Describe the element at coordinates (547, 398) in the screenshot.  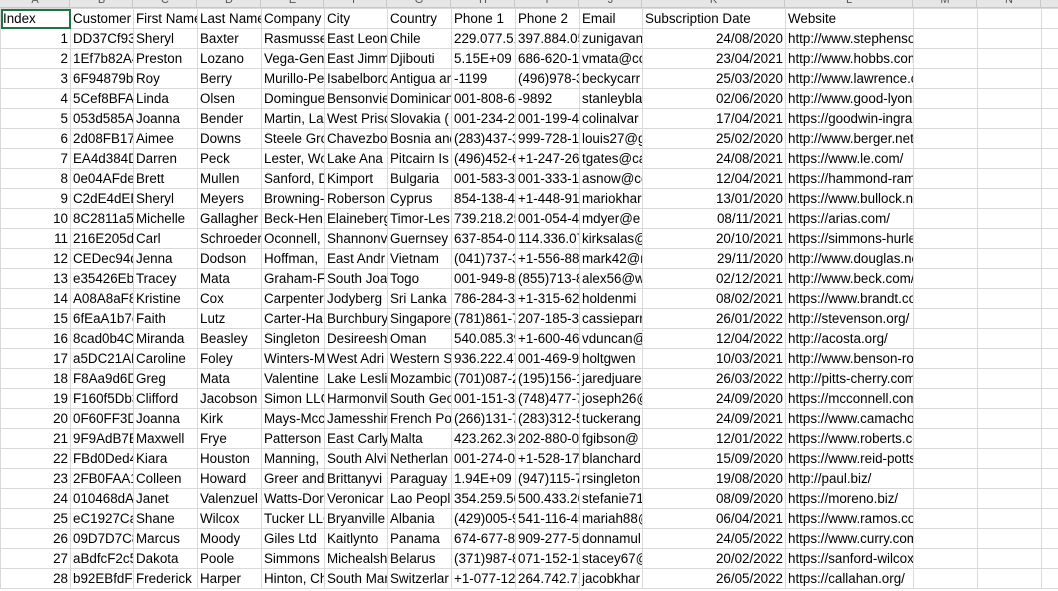
I see `table-cell: (748)477-7` at that location.